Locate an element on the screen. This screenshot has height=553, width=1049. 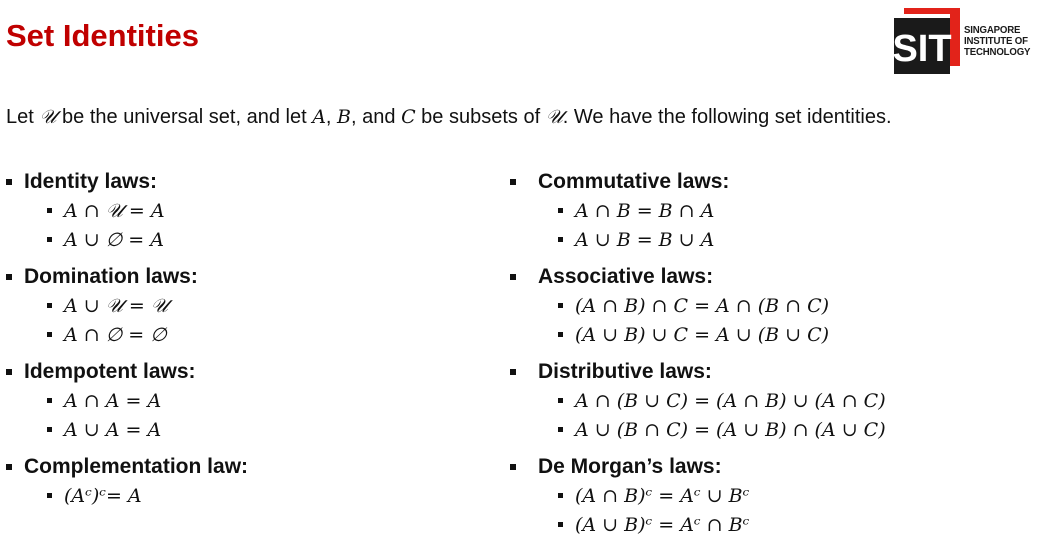
law-group-heading: De Morgan’s laws: is located at coordinates (770, 467).